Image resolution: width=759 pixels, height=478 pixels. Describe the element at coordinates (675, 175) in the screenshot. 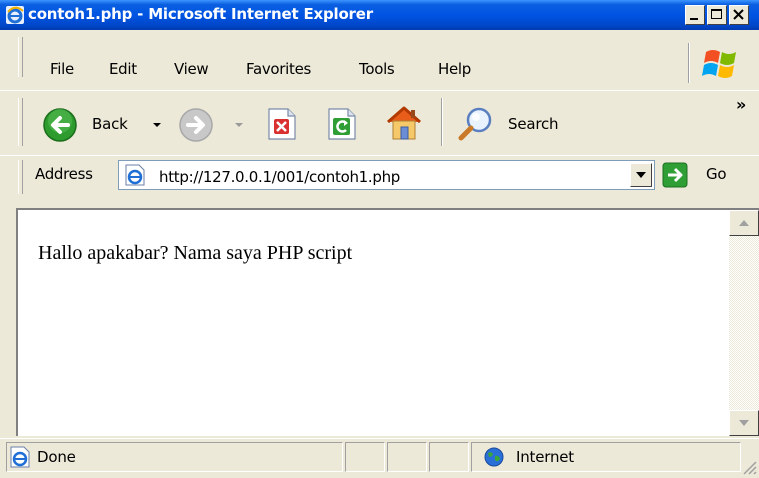

I see `go-arrow-icon` at that location.